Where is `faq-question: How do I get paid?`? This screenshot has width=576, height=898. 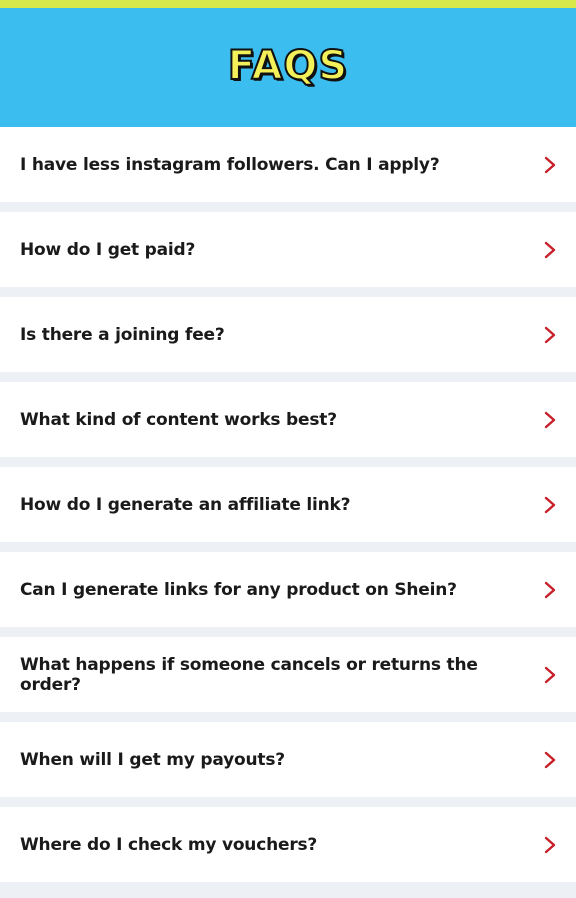
faq-question: How do I get paid? is located at coordinates (108, 249).